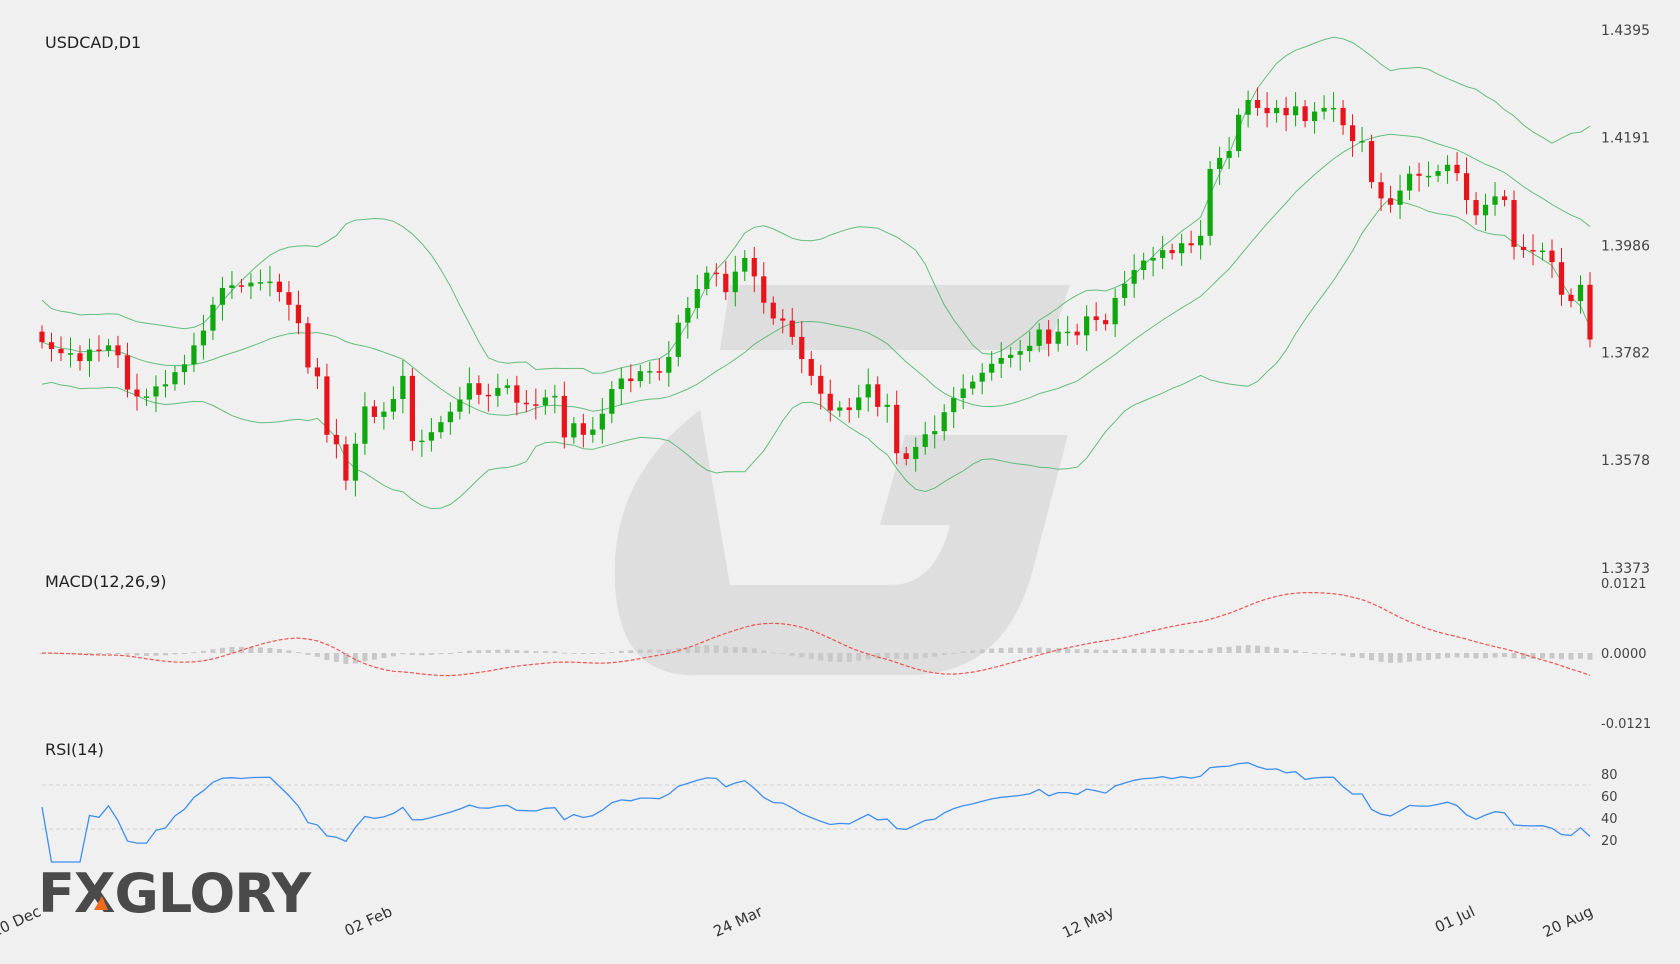 This screenshot has width=1680, height=964. I want to click on x-axis-tick: 20 Aug, so click(1568, 921).